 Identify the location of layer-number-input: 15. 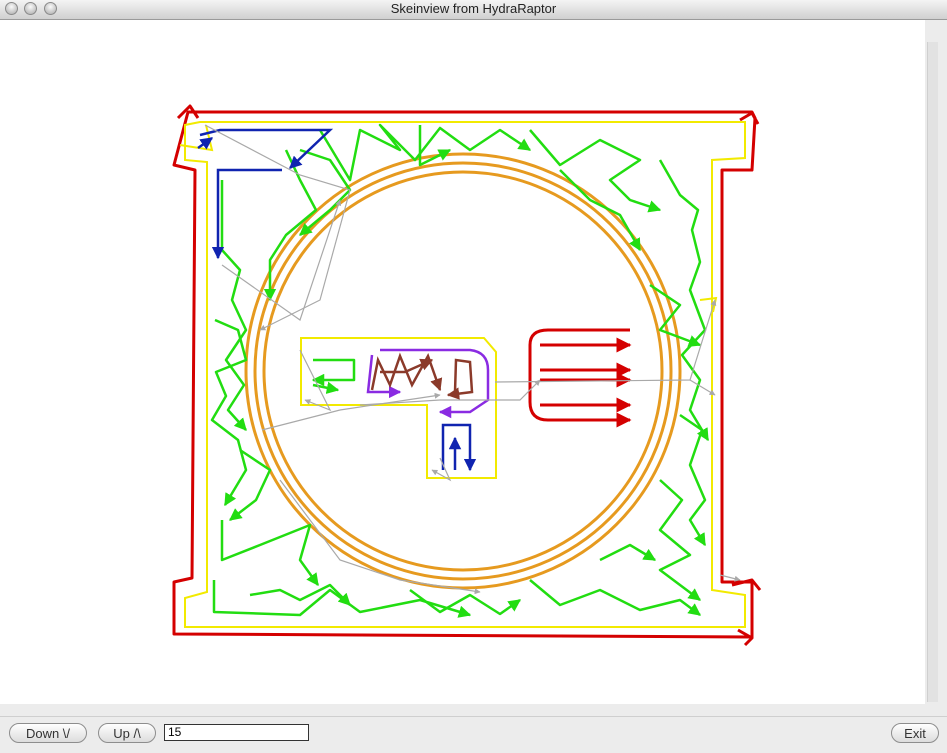
(236, 732).